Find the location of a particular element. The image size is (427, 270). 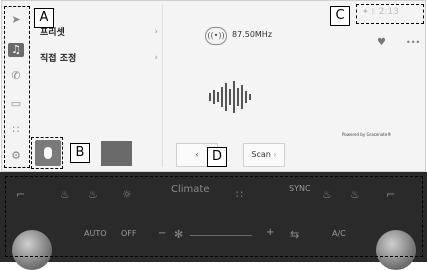

chevron-left-icon: ‹ is located at coordinates (197, 154).